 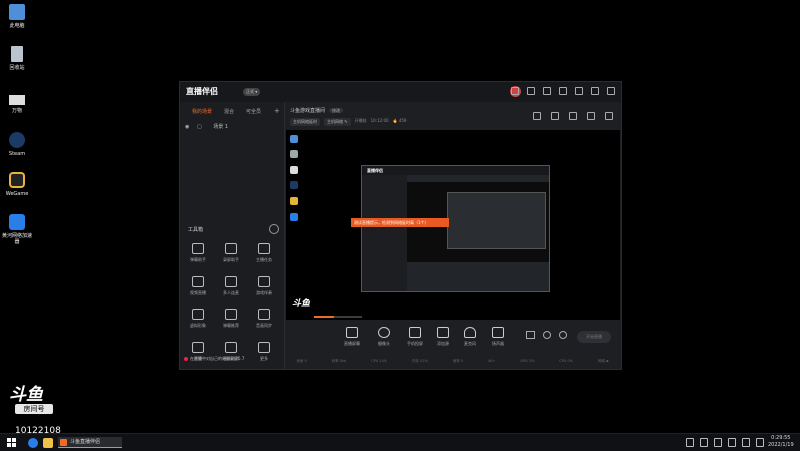 What do you see at coordinates (198, 292) in the screenshot?
I see `tool-label: 视频直播` at bounding box center [198, 292].